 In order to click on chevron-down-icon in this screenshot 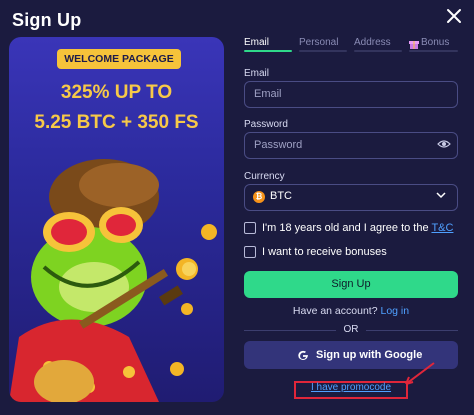, I will do `click(441, 195)`.